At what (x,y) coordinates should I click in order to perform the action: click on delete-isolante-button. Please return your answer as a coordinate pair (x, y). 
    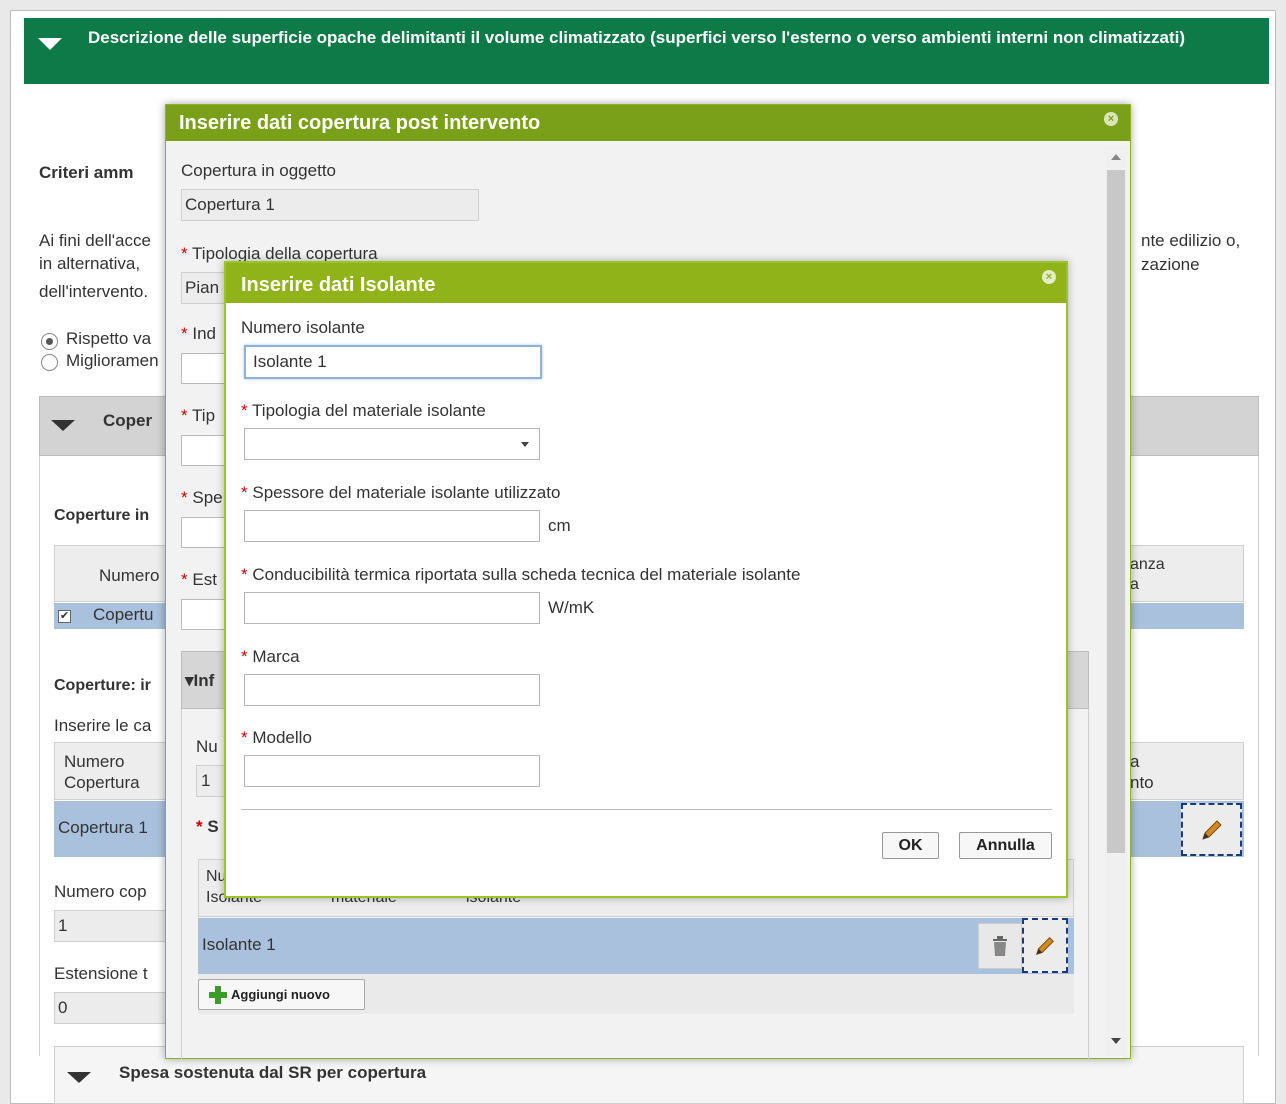
    Looking at the image, I should click on (1000, 946).